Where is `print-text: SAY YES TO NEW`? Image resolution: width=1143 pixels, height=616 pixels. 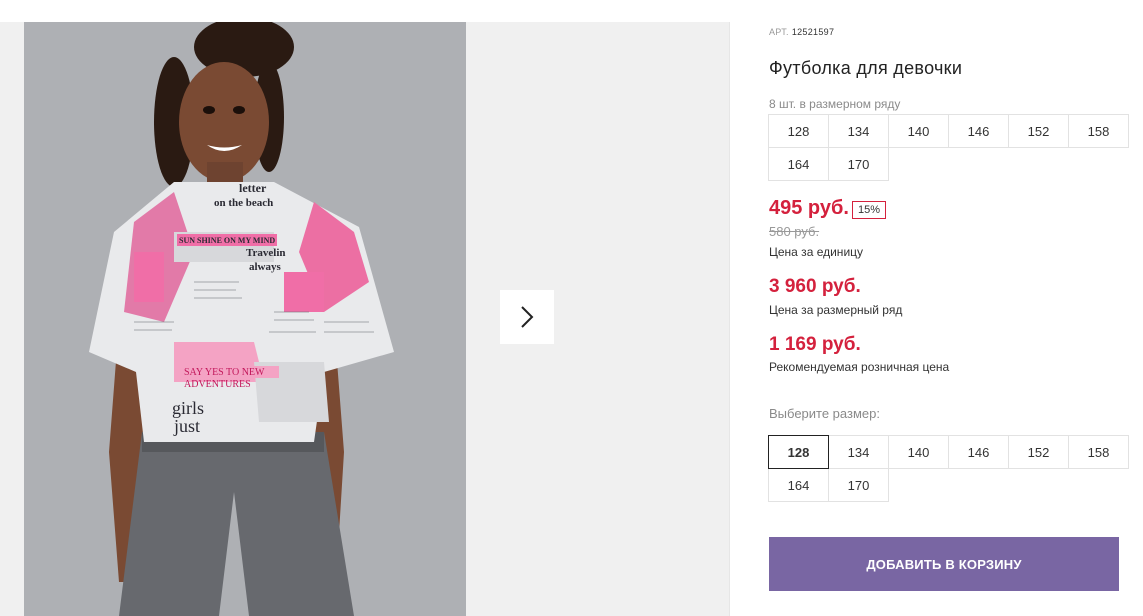
print-text: SAY YES TO NEW is located at coordinates (224, 372).